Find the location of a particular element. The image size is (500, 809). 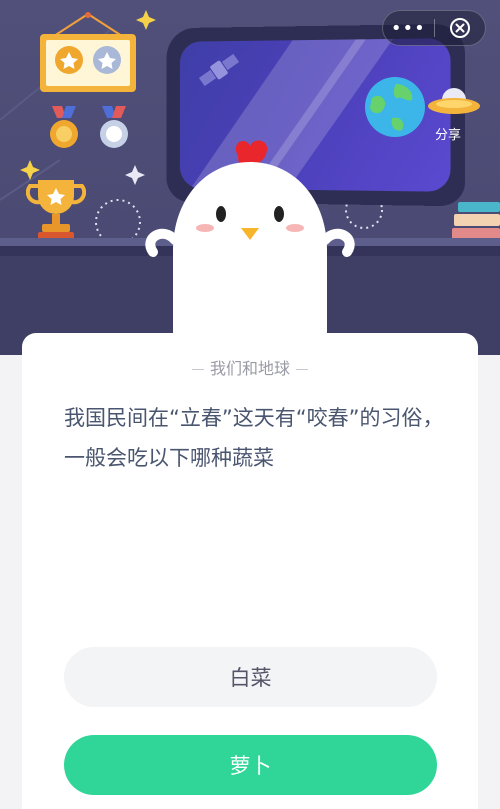

trophy-icon is located at coordinates (56, 212).